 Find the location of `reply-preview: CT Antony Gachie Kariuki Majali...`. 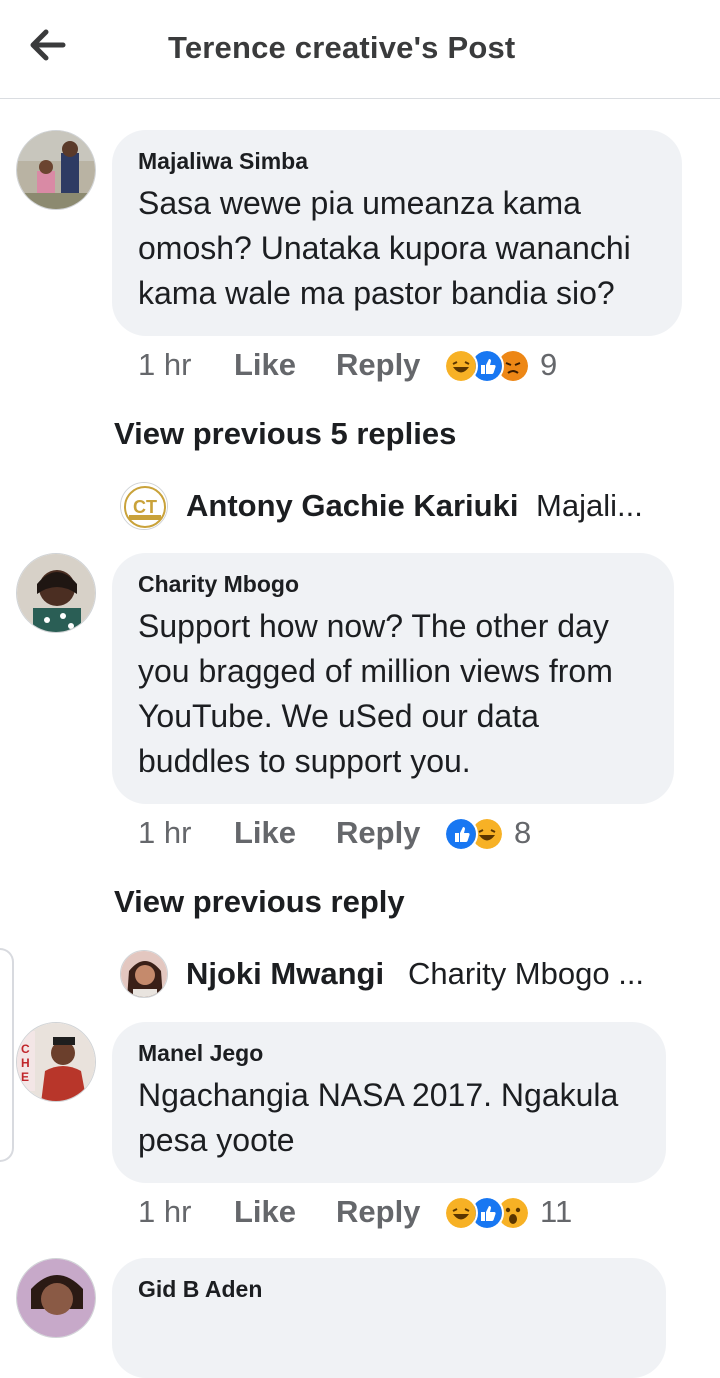

reply-preview: CT Antony Gachie Kariuki Majali... is located at coordinates (398, 508).